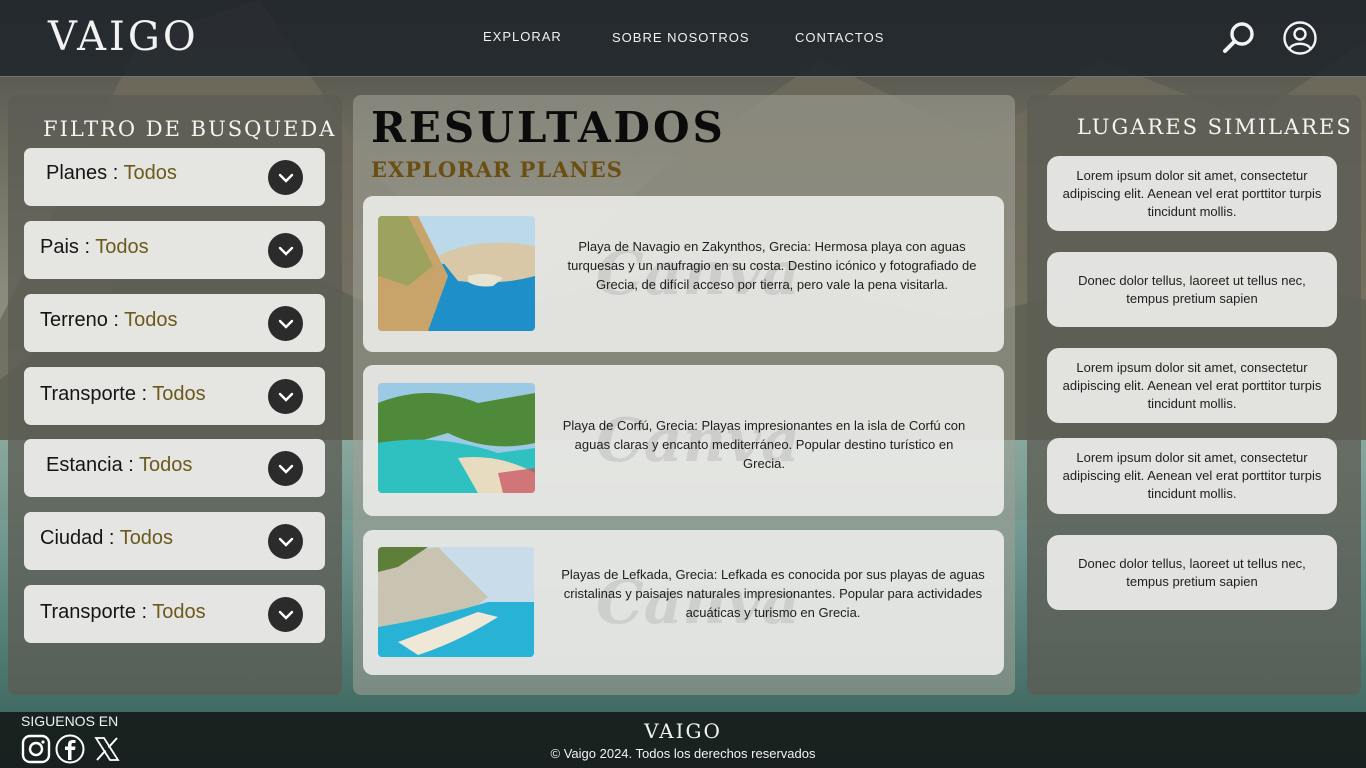 The image size is (1366, 768). I want to click on top-navigation-bar: VAIGO EXPLORAR SOBRE NOSOTROS CONTACTOS, so click(683, 38).